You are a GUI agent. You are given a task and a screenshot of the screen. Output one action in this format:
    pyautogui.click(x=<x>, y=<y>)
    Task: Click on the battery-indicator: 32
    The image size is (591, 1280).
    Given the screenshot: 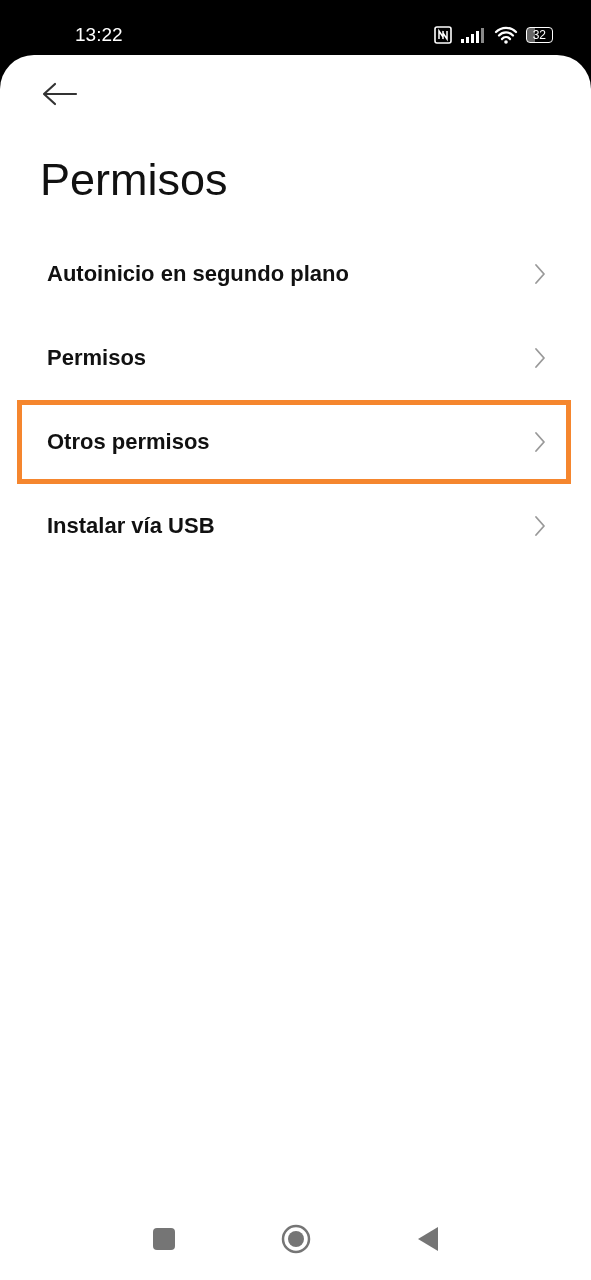 What is the action you would take?
    pyautogui.click(x=539, y=35)
    